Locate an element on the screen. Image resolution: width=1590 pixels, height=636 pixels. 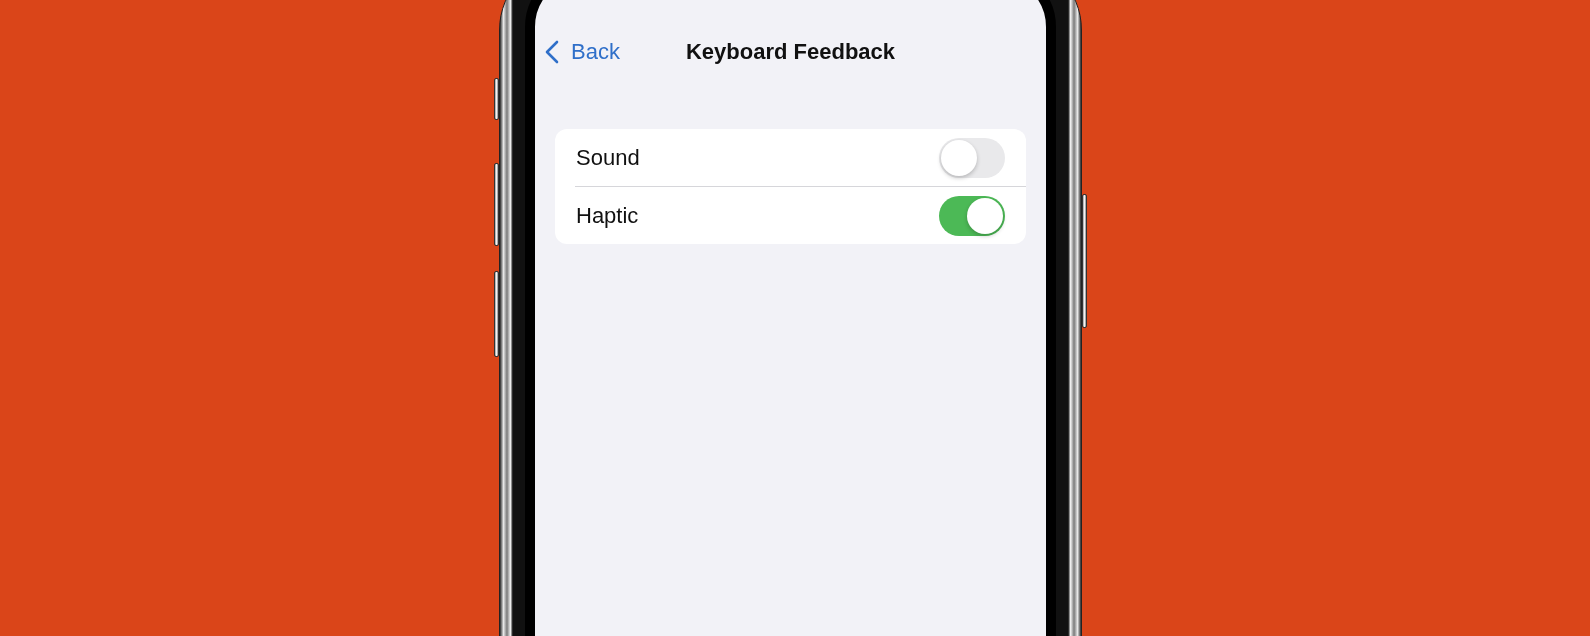
chevron-left-icon is located at coordinates (552, 52).